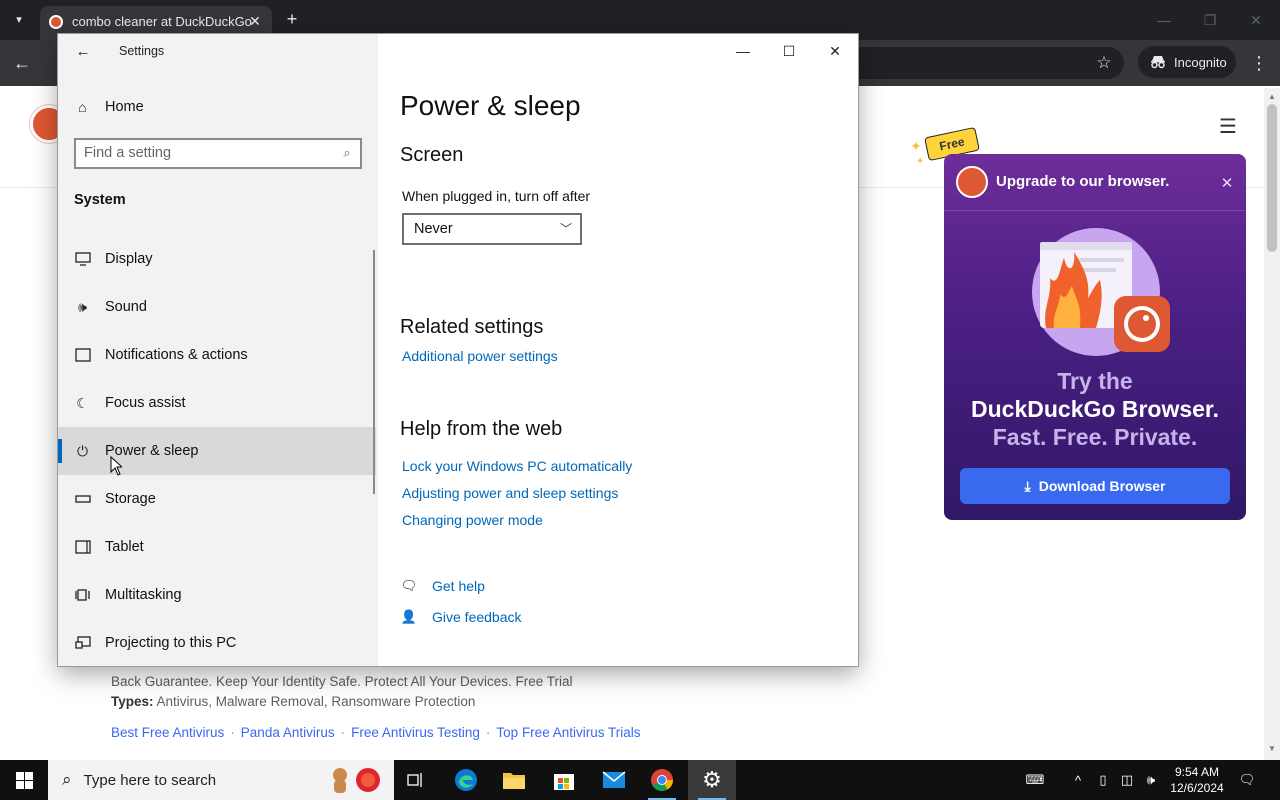 The width and height of the screenshot is (1280, 800). I want to click on get-help-link: 🗨 Get help, so click(442, 586).